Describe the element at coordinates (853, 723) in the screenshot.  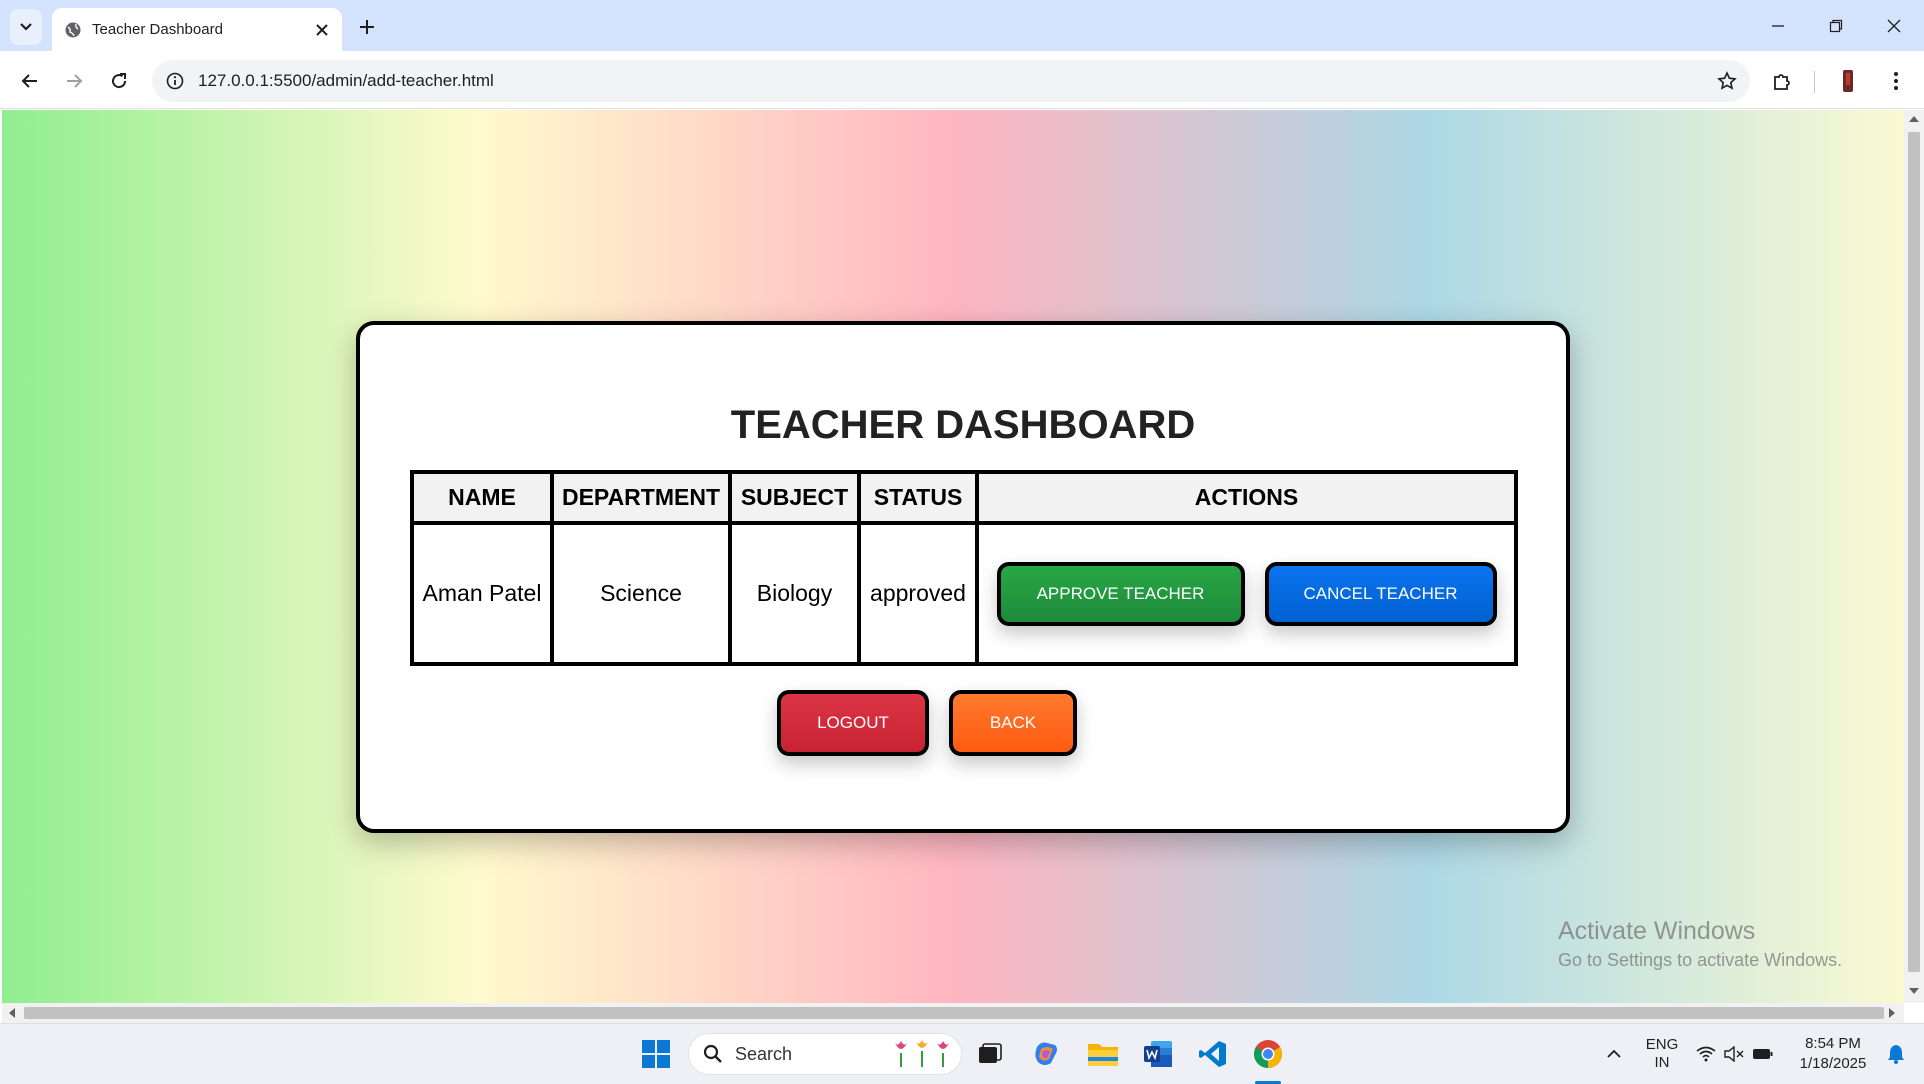
I see `logout-button: LOGOUT` at that location.